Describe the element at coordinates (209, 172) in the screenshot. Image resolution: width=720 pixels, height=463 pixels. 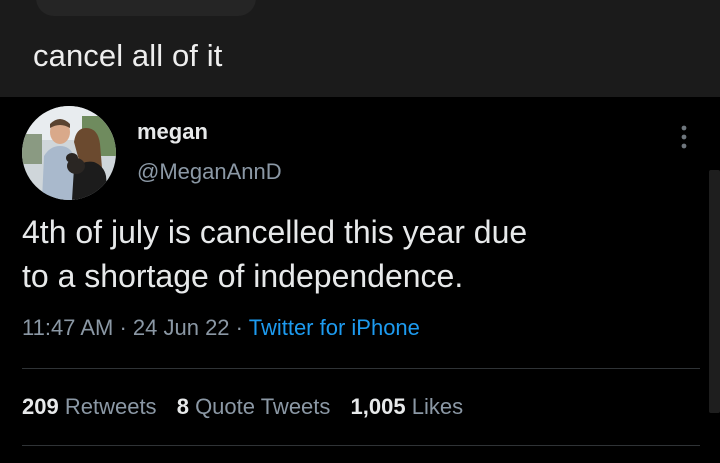
I see `user-handle: @MeganAnnD` at that location.